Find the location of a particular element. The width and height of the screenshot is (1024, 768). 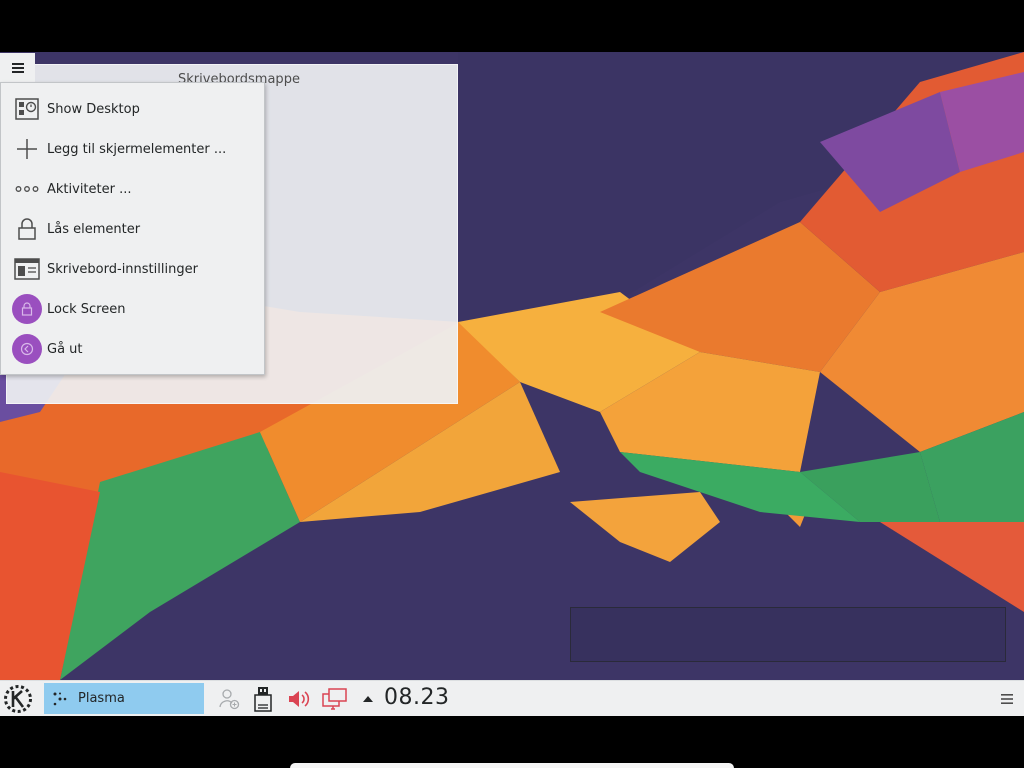

menu-item-lock-widgets: Lås elementer is located at coordinates (132, 229).